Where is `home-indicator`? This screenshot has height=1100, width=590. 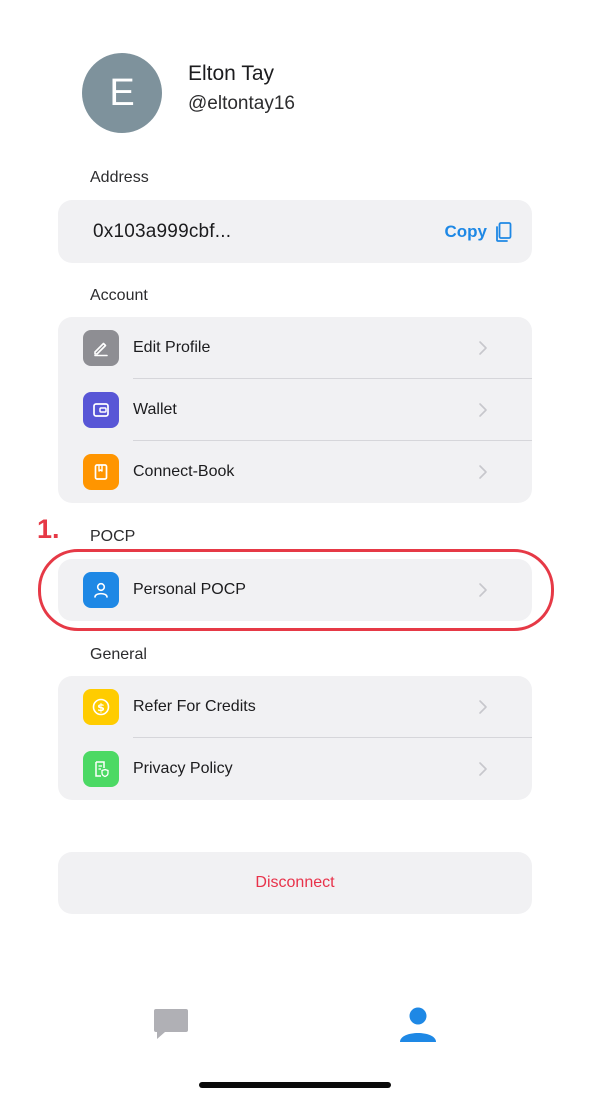
home-indicator is located at coordinates (295, 1085).